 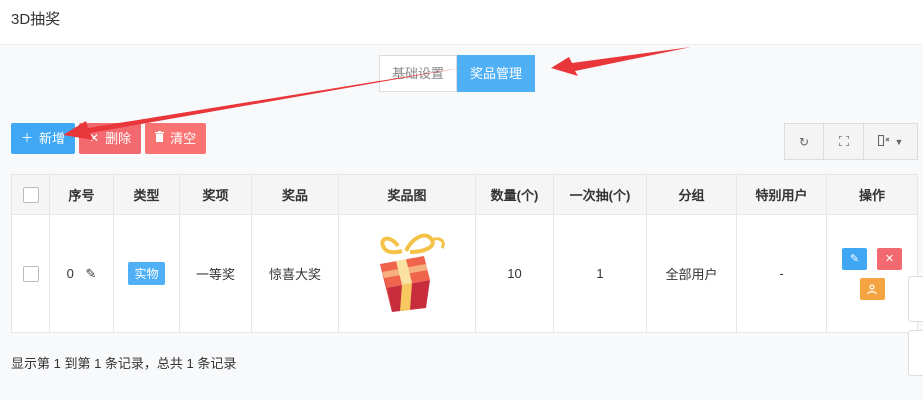 I want to click on prize-cell: 惊喜大奖, so click(x=295, y=273).